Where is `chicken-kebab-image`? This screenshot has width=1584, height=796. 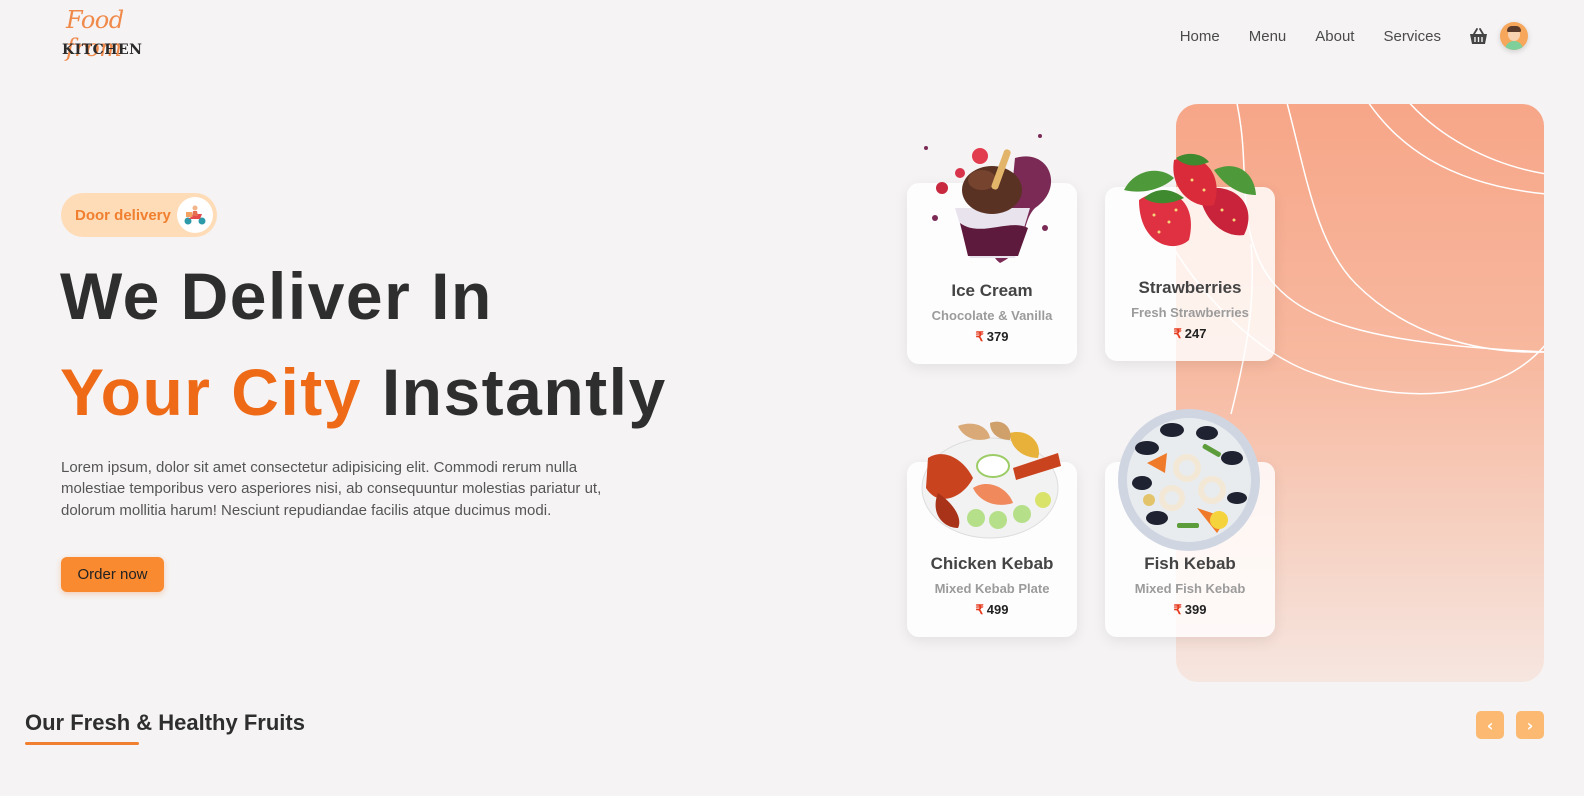 chicken-kebab-image is located at coordinates (991, 480).